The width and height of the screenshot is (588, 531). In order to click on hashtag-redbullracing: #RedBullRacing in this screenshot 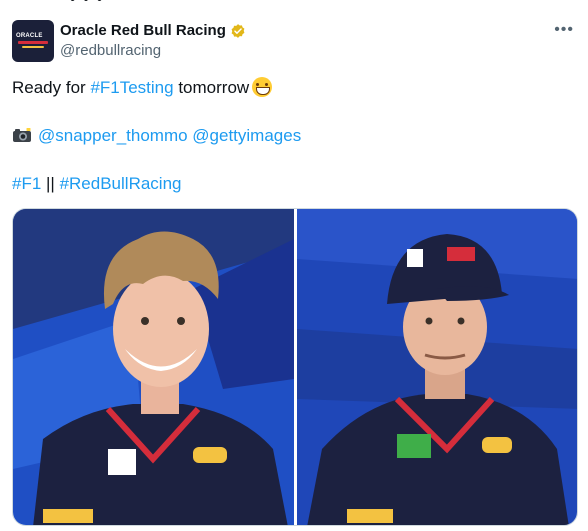, I will do `click(121, 183)`.